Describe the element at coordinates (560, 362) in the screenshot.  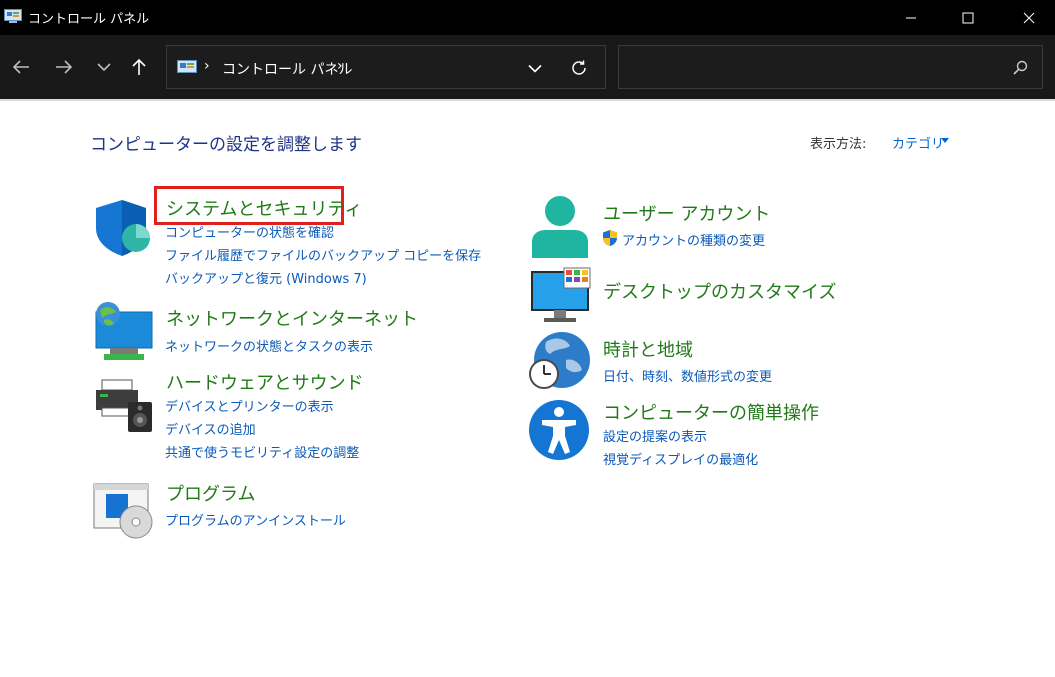
I see `clock-globe-icon` at that location.